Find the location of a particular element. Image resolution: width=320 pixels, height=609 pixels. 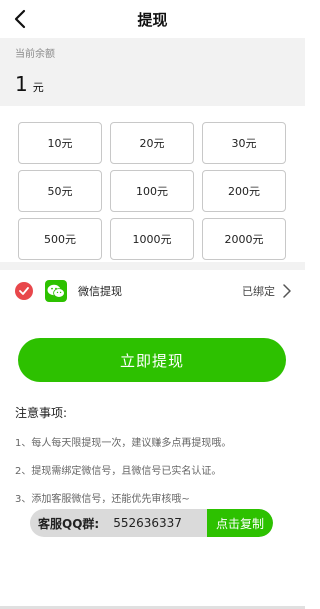

balance-value: 1 is located at coordinates (21, 84).